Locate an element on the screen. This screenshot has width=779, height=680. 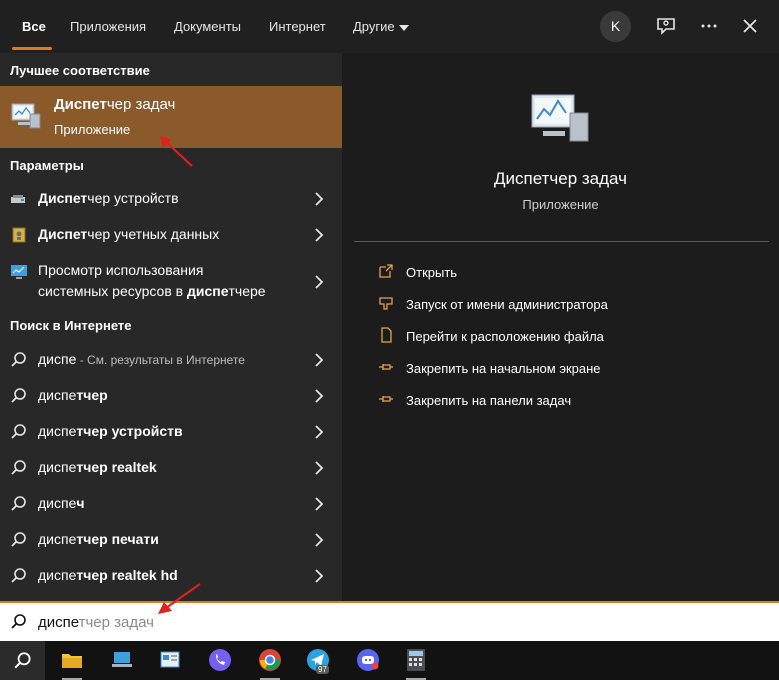
detail-subtitle: Приложение is located at coordinates (560, 204).